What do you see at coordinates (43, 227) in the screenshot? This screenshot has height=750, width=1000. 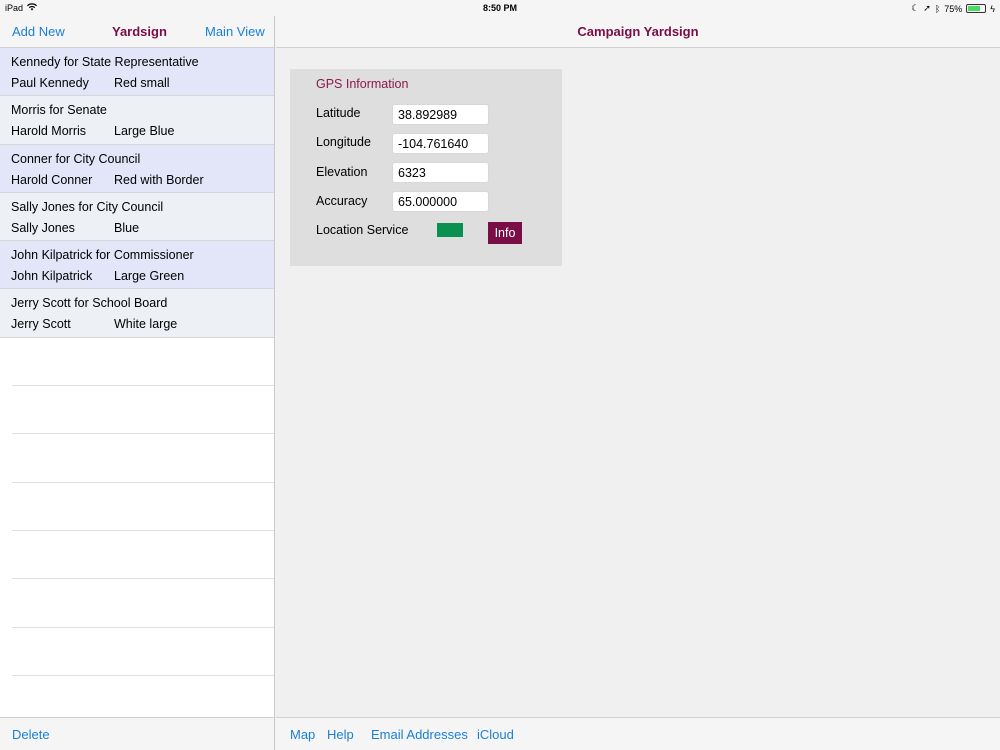 I see `list-item-candidate: Sally Jones` at bounding box center [43, 227].